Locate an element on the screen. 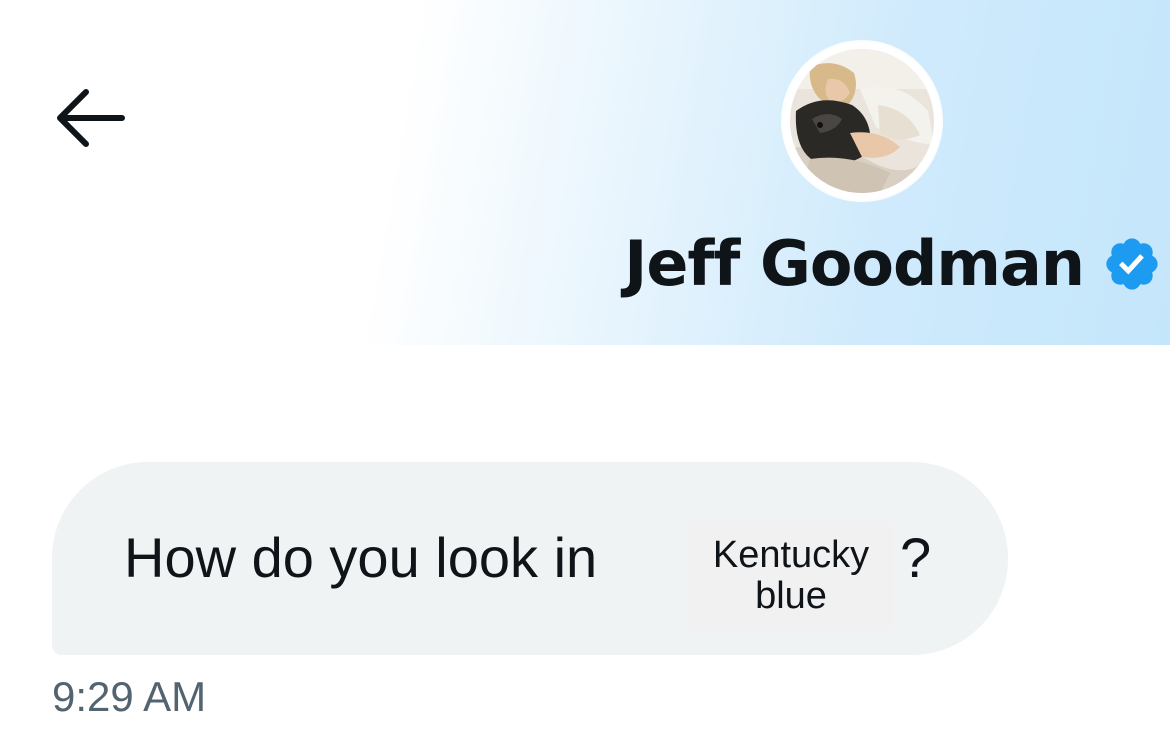  arrow-left-icon is located at coordinates (91, 118).